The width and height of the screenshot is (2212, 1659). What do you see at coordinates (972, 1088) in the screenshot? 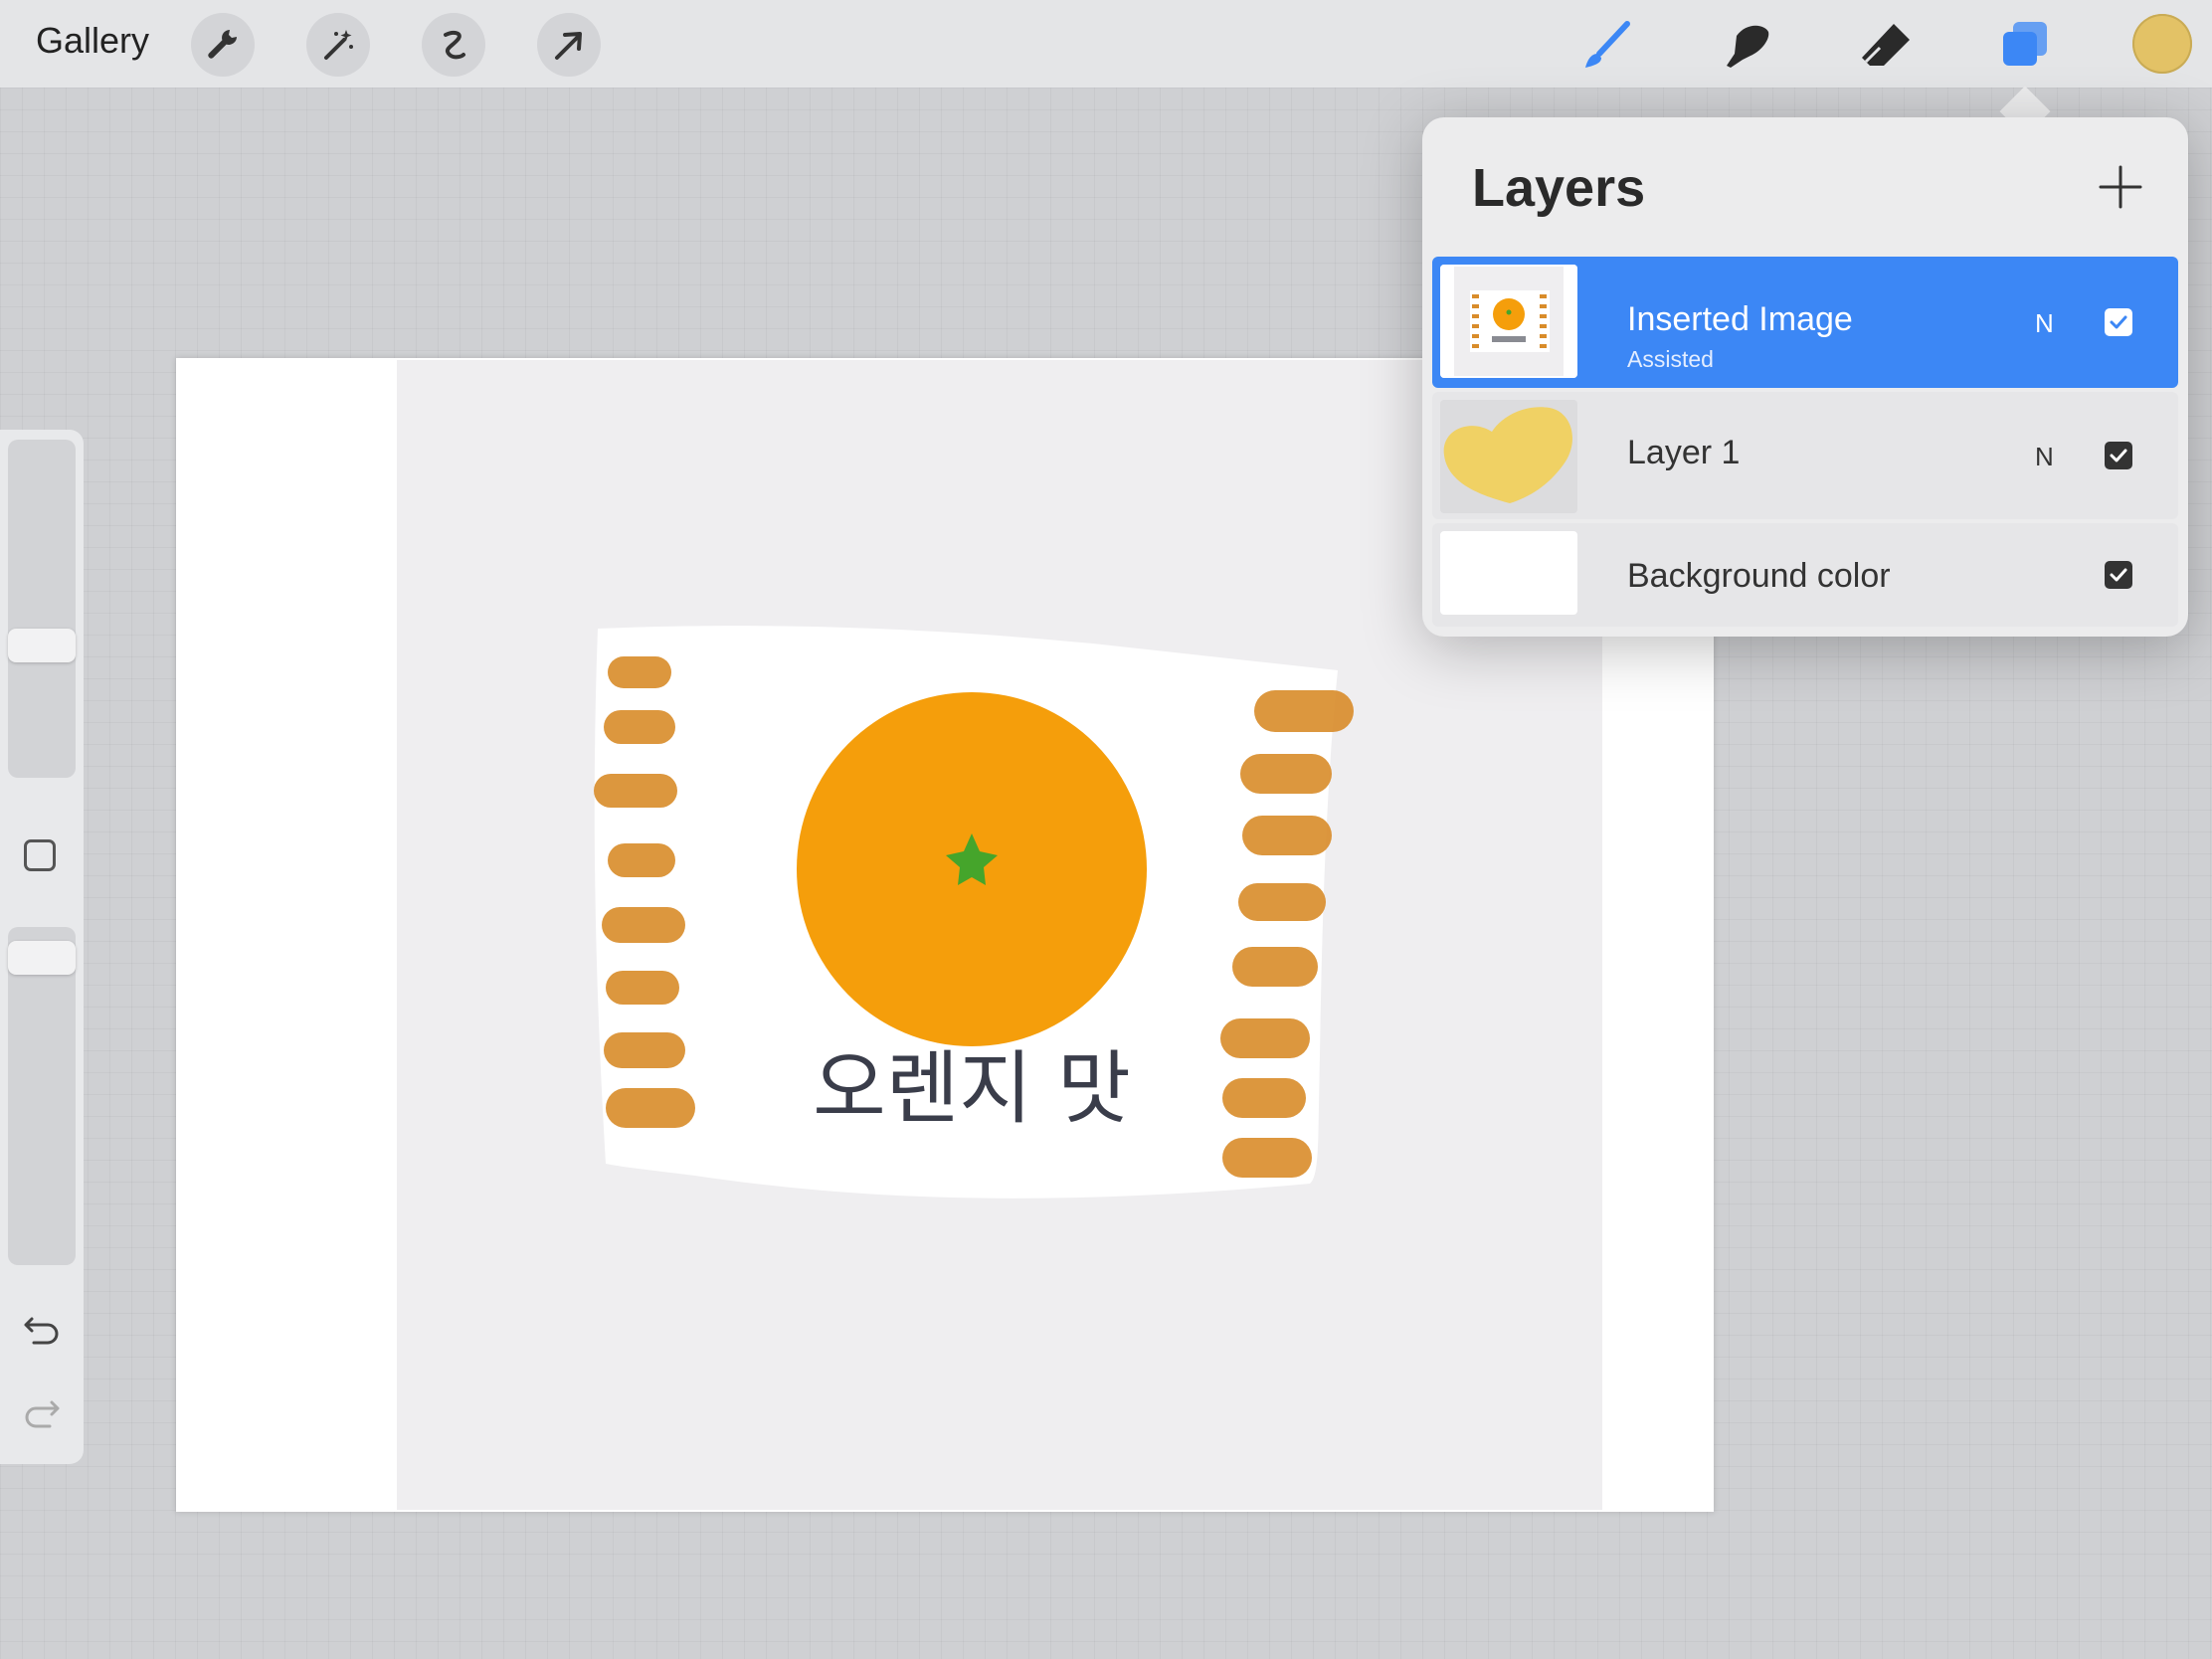
I see `artwork-text: 오렌지 맛` at bounding box center [972, 1088].